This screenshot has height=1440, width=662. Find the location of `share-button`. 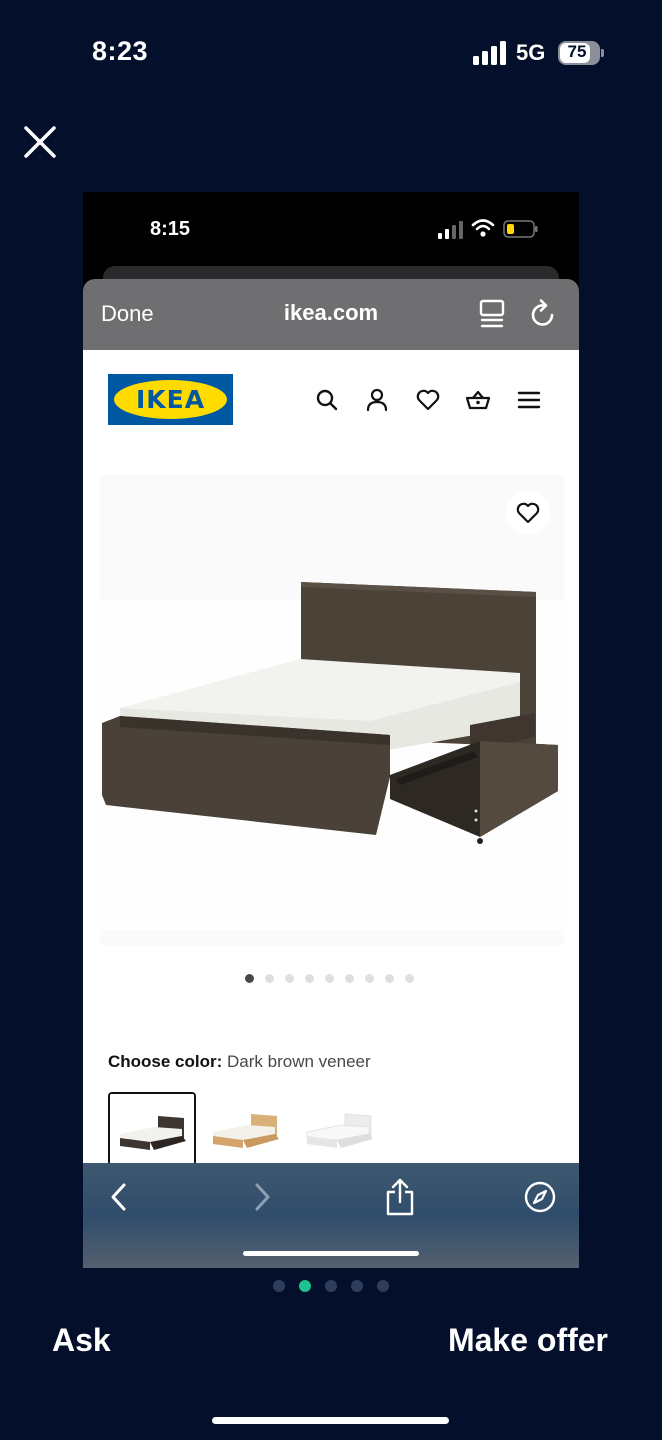

share-button is located at coordinates (400, 1197).